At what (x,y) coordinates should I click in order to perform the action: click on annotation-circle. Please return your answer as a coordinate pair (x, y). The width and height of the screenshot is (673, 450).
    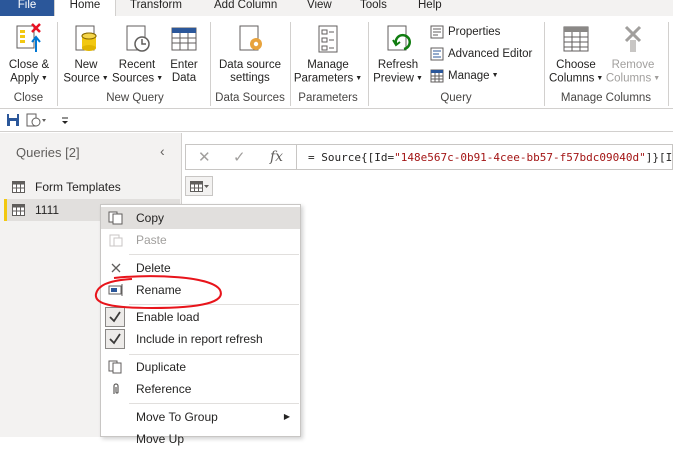
    Looking at the image, I should click on (158, 292).